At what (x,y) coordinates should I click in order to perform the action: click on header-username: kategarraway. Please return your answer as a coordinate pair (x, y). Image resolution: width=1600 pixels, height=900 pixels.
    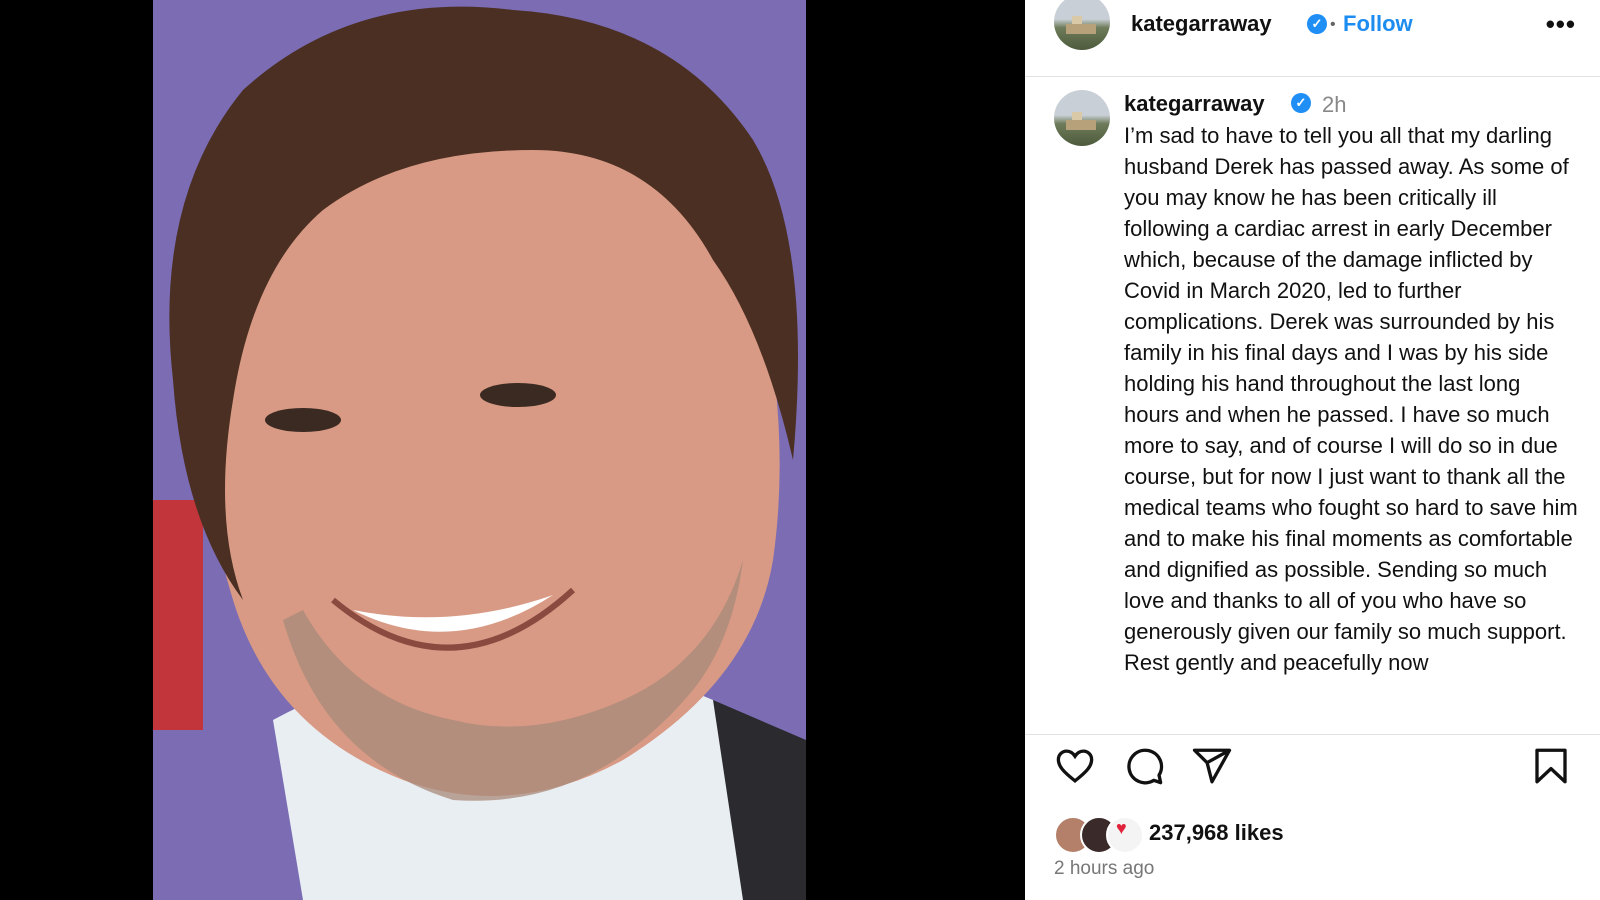
    Looking at the image, I should click on (1201, 24).